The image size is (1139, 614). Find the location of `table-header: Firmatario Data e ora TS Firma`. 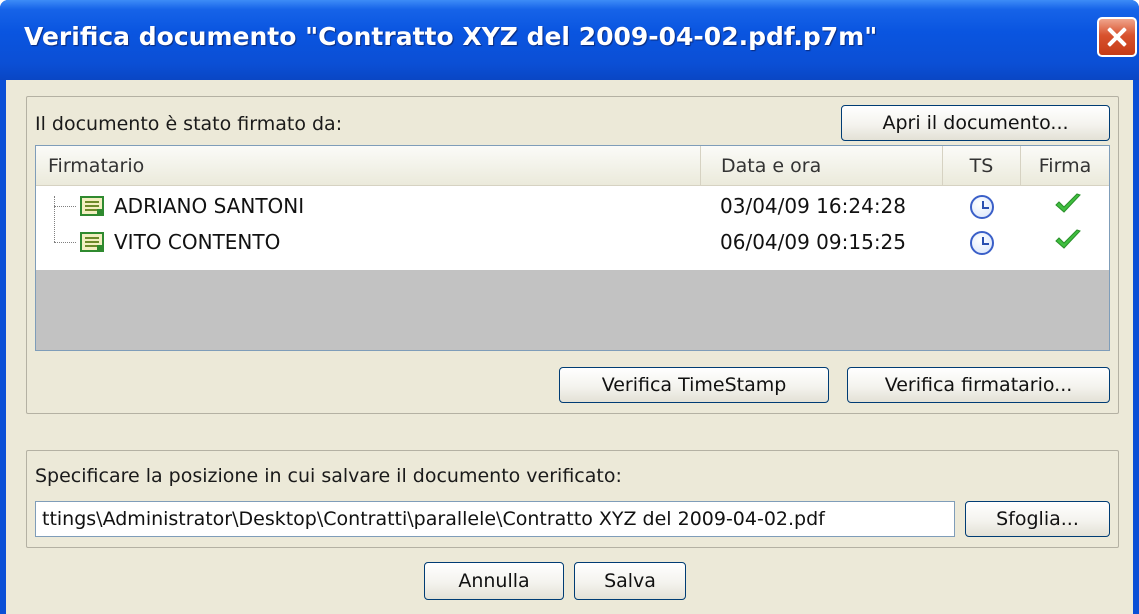

table-header: Firmatario Data e ora TS Firma is located at coordinates (572, 166).